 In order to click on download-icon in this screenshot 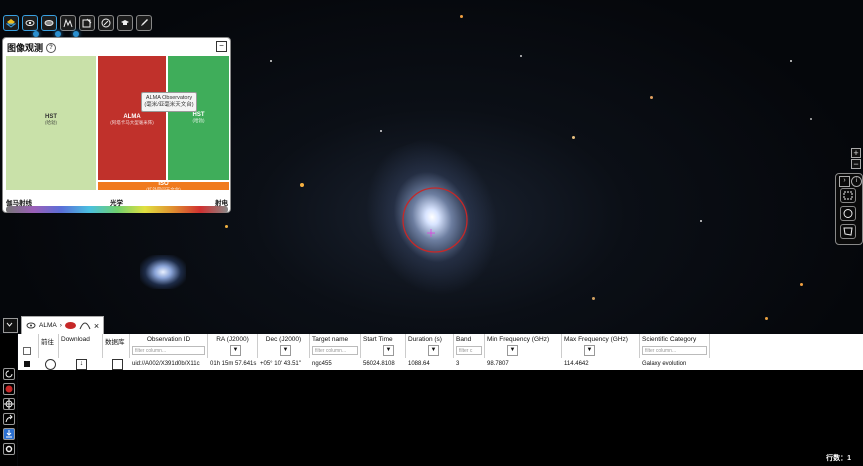, I will do `click(9, 434)`.